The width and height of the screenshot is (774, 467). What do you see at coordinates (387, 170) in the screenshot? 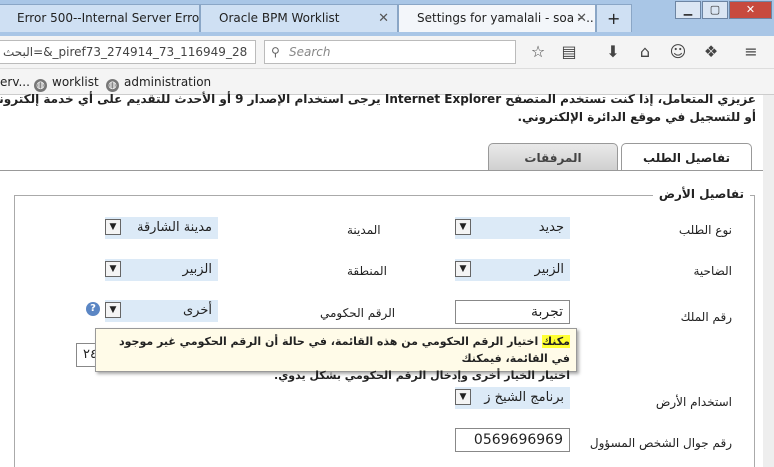
I see `tab-divider` at bounding box center [387, 170].